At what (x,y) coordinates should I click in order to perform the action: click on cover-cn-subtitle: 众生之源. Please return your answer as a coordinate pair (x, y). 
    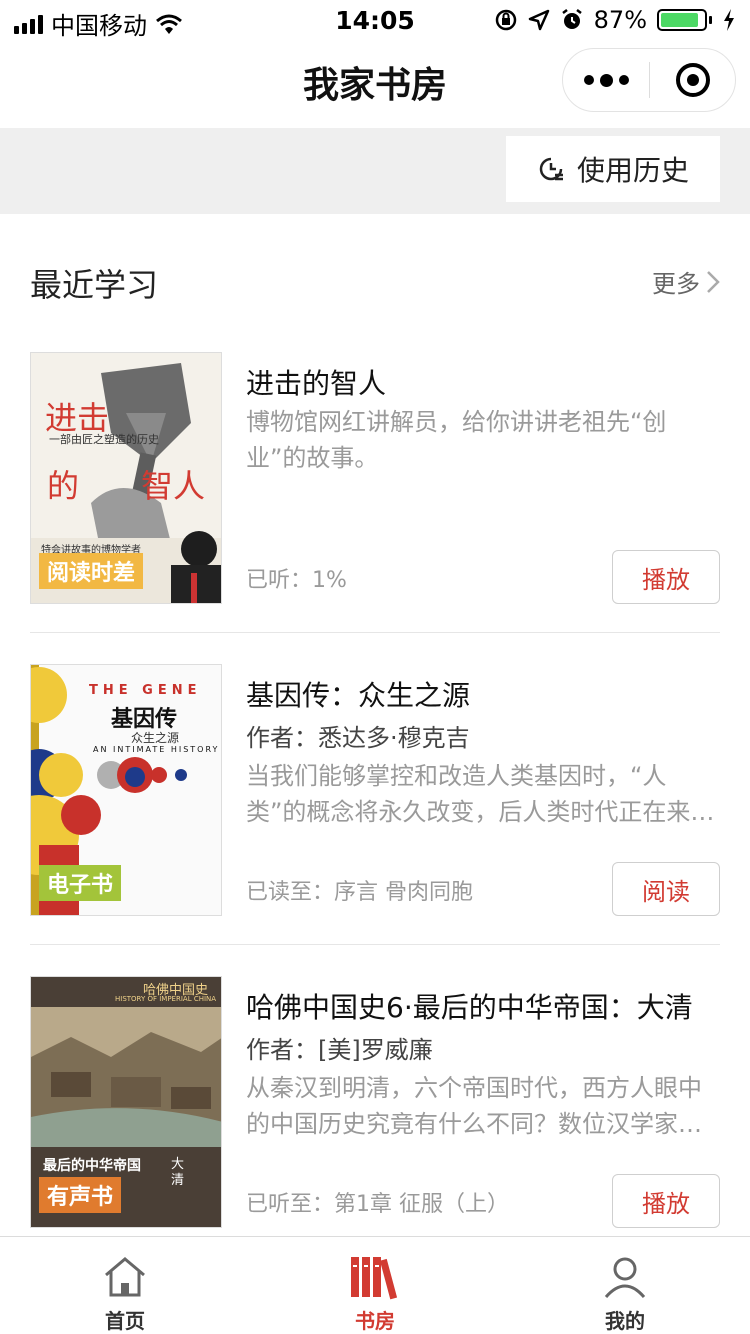
    Looking at the image, I should click on (155, 738).